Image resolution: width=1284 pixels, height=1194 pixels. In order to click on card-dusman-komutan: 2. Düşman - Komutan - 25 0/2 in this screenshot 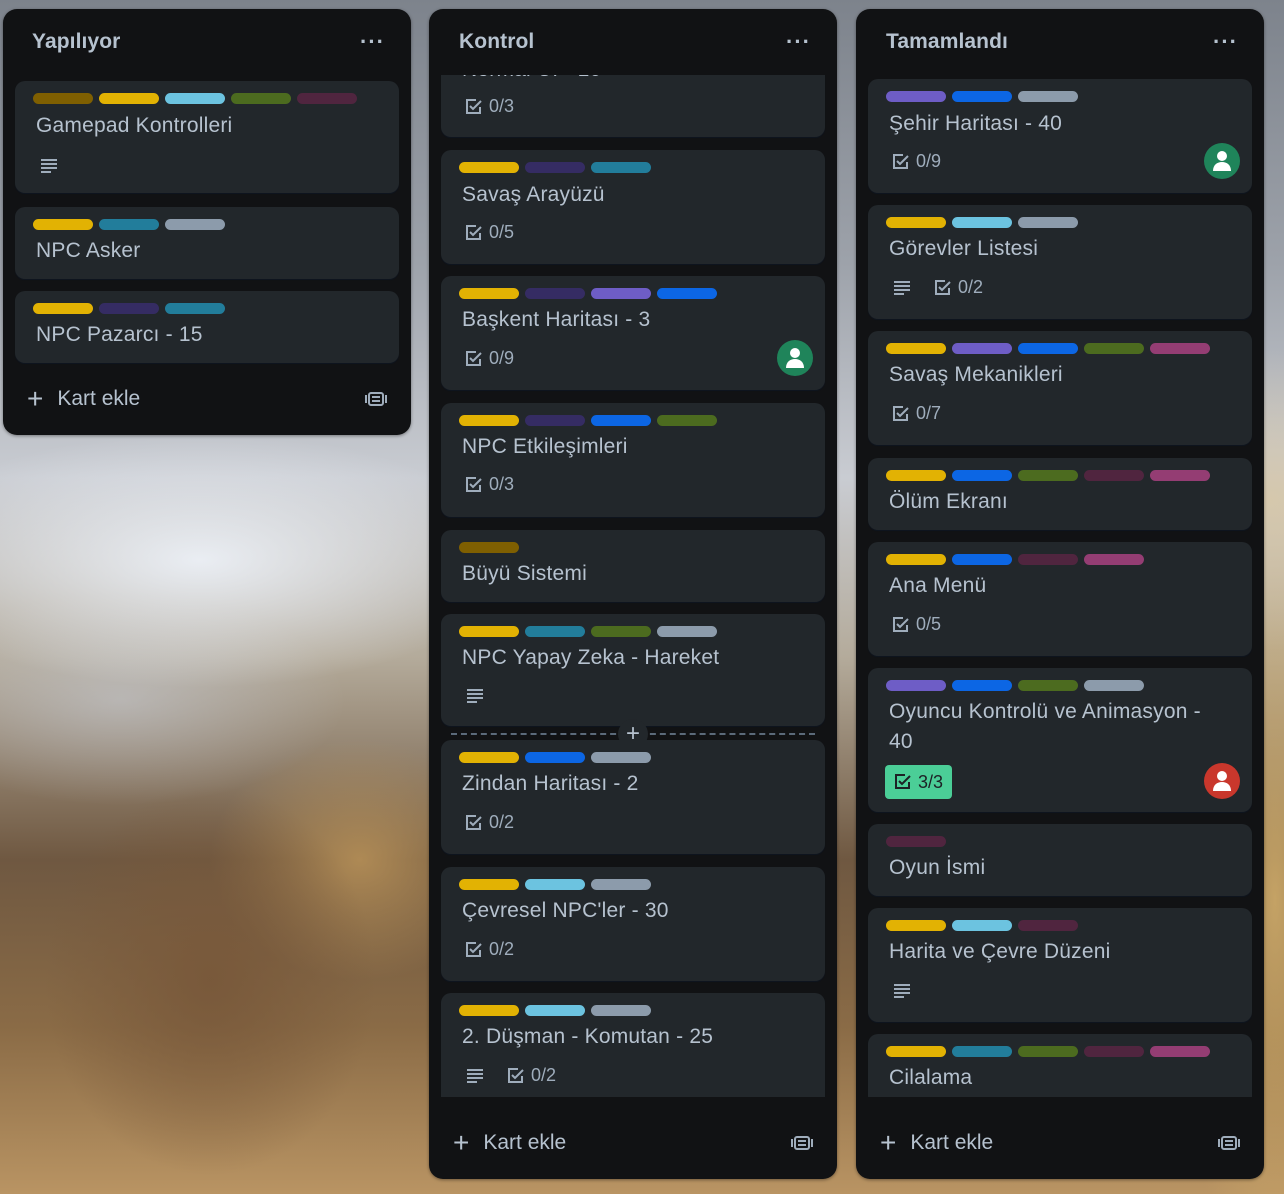, I will do `click(633, 1045)`.